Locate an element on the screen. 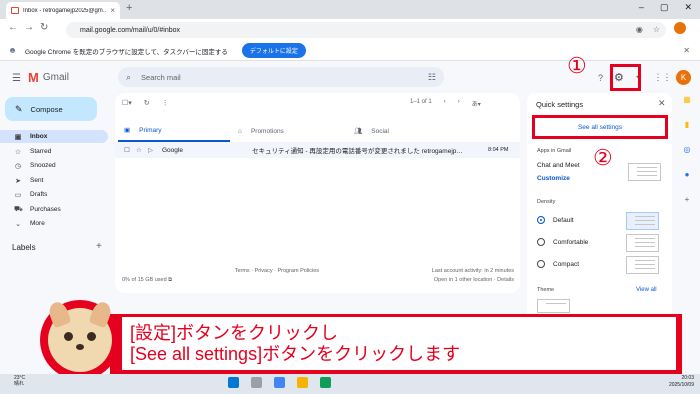 Image resolution: width=700 pixels, height=394 pixels. select-all-checkbox: ☐▾ is located at coordinates (127, 103).